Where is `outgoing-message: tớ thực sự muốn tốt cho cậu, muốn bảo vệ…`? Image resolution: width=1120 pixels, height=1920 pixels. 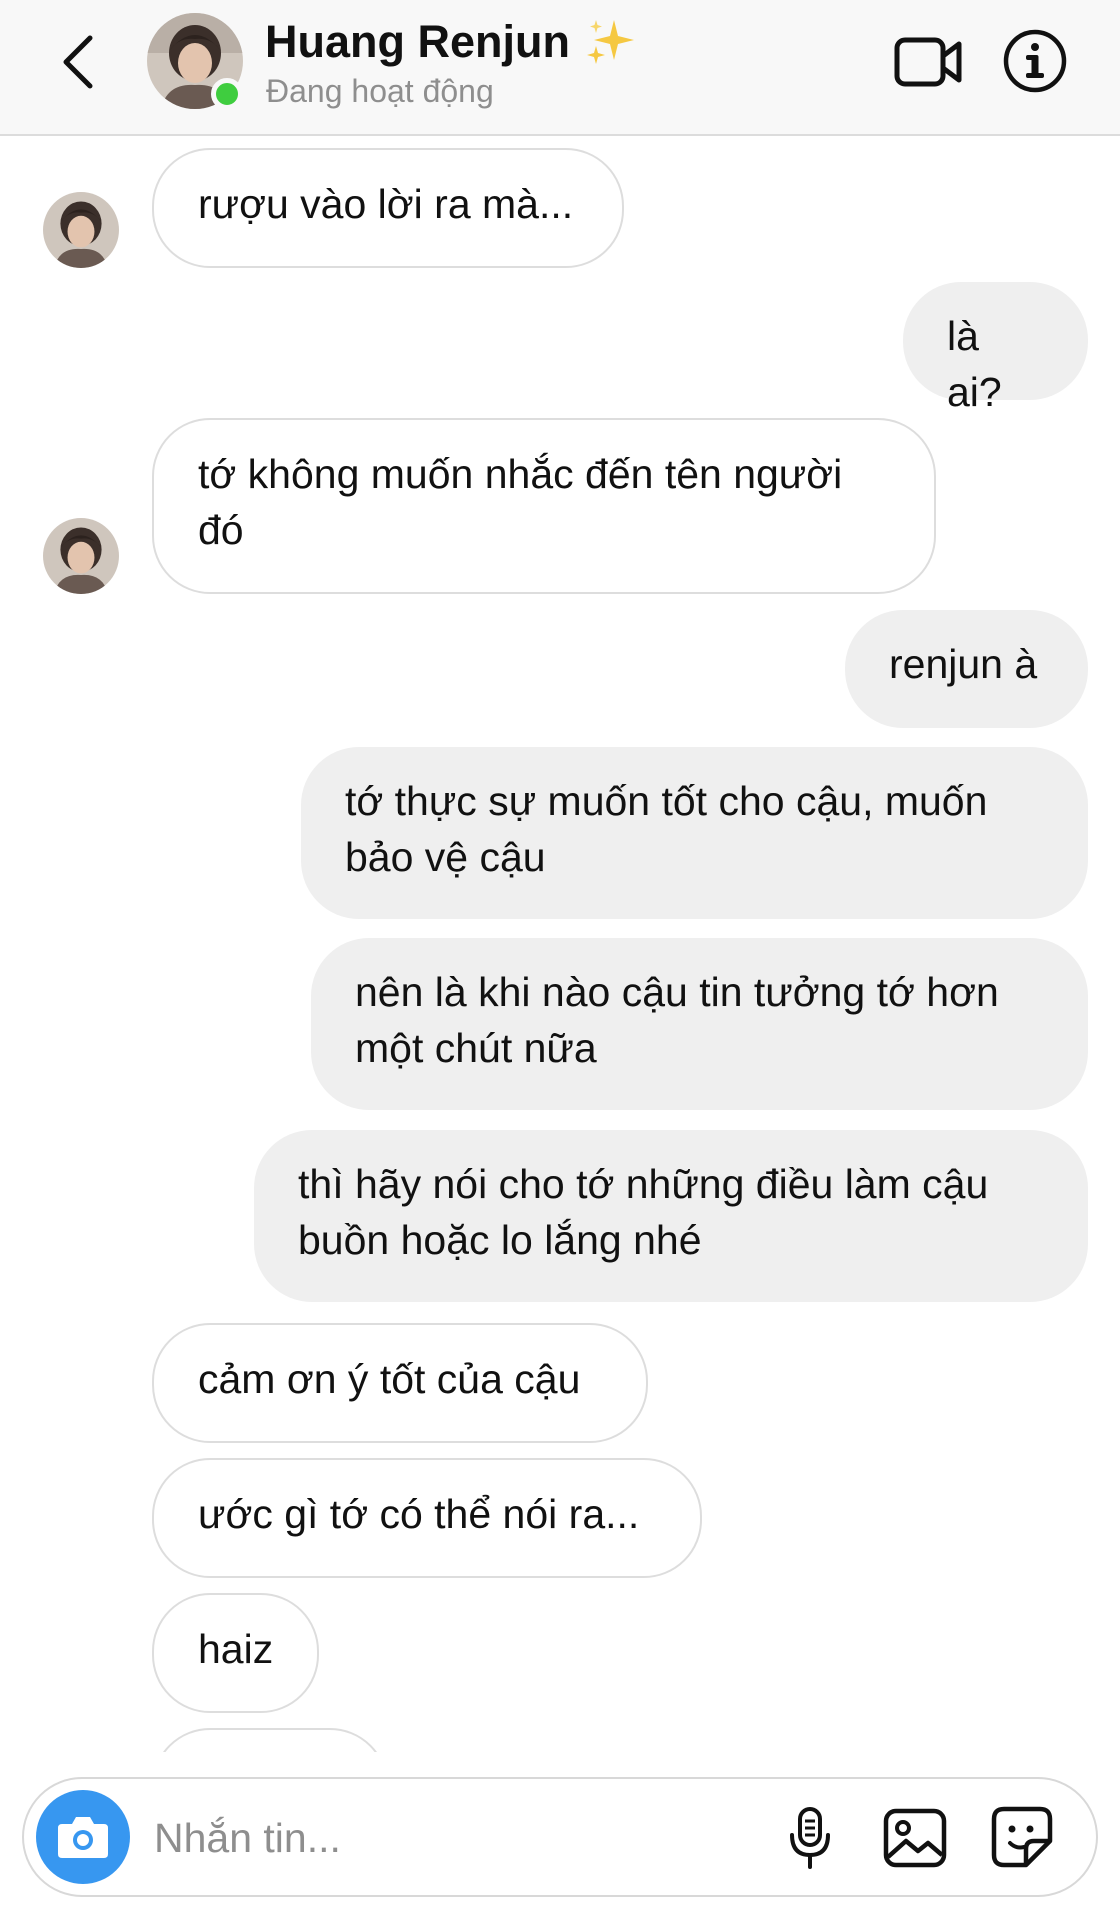 outgoing-message: tớ thực sự muốn tốt cho cậu, muốn bảo vệ… is located at coordinates (694, 833).